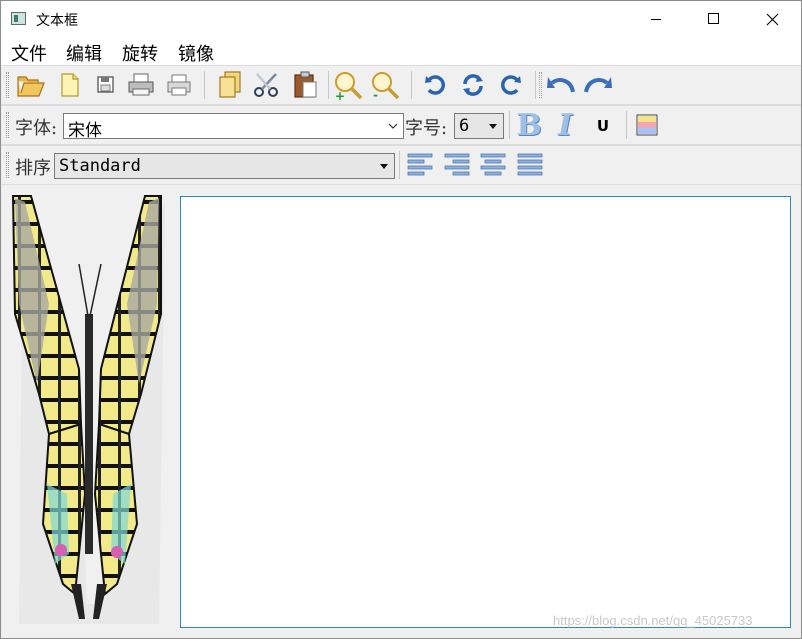 This screenshot has height=639, width=802. I want to click on save-icon, so click(105, 84).